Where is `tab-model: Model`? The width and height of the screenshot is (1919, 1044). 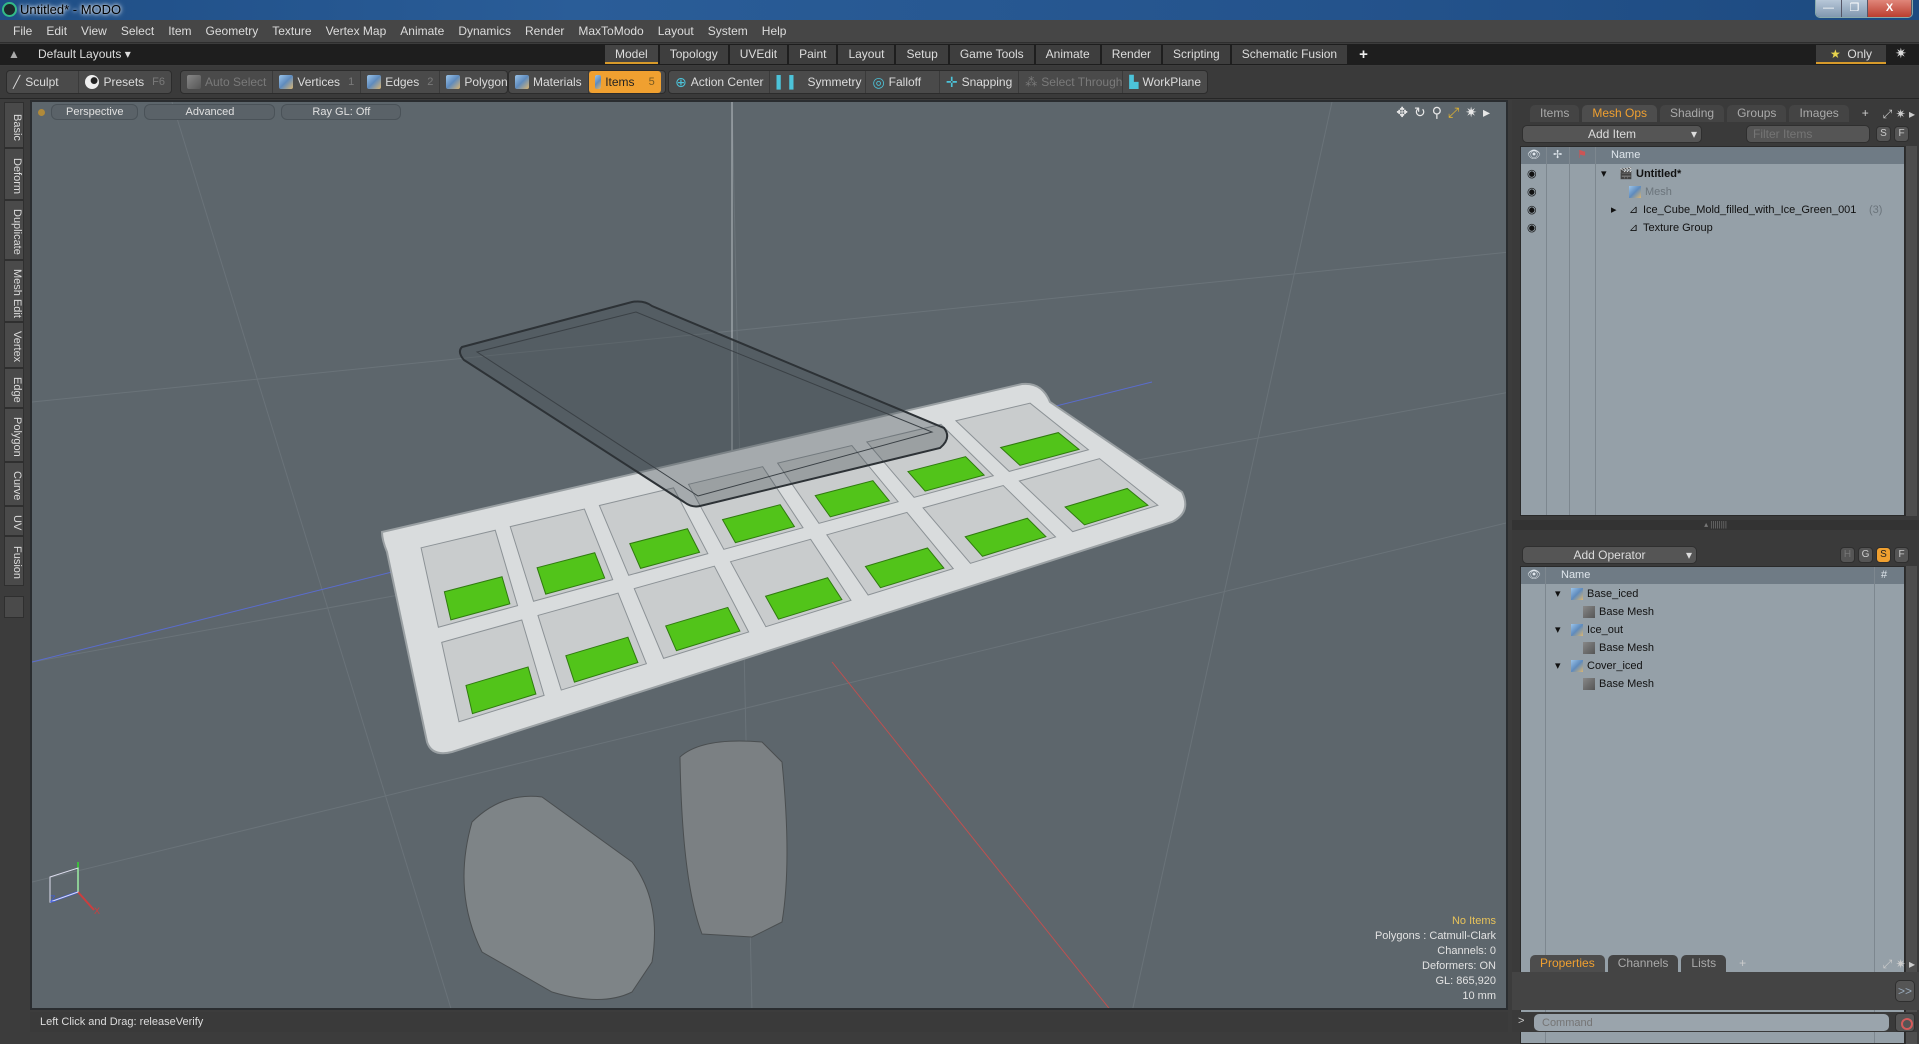 tab-model: Model is located at coordinates (631, 54).